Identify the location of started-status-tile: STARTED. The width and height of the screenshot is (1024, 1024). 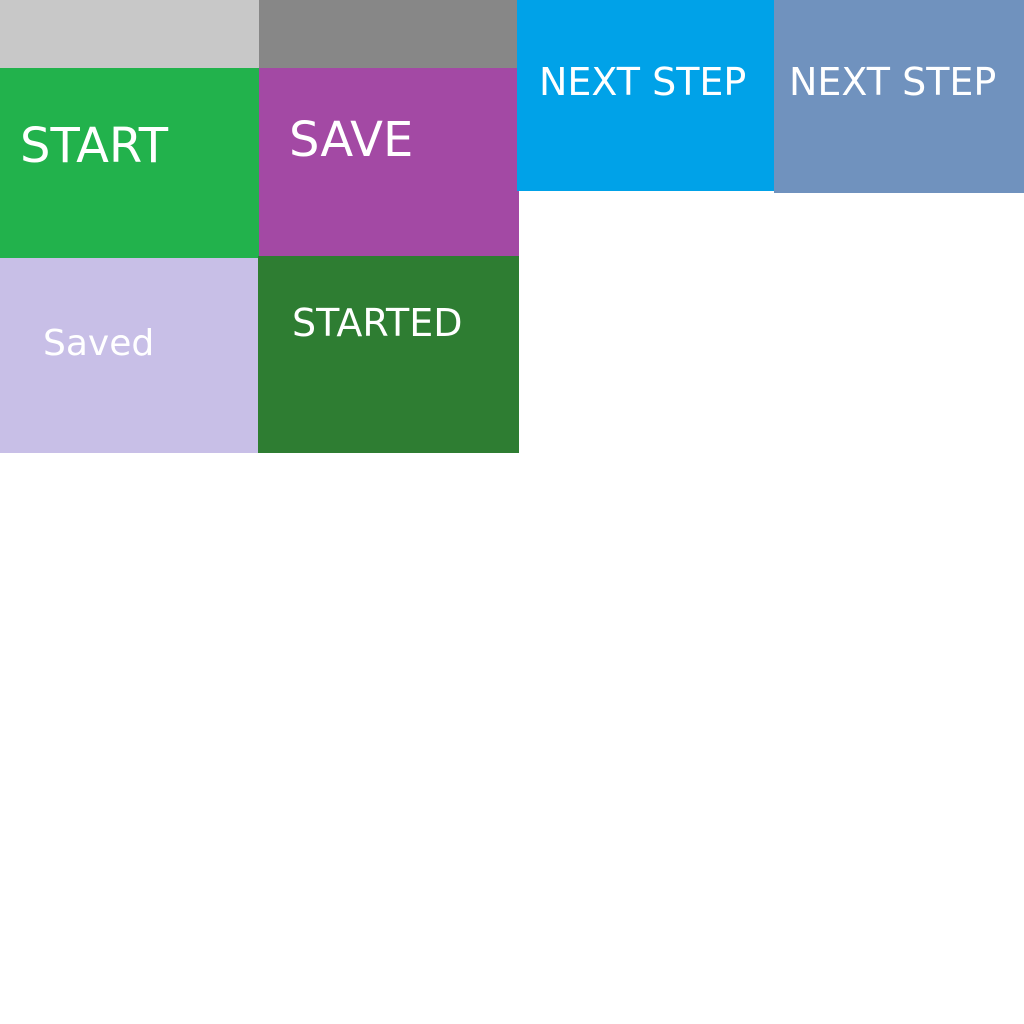
(388, 354).